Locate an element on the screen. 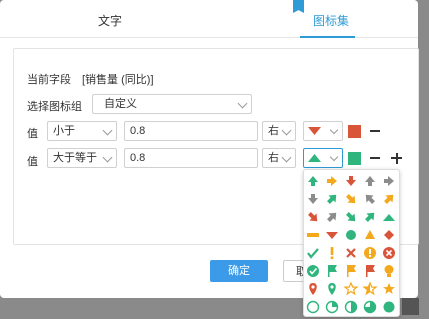 The width and height of the screenshot is (429, 319). arrow-down-right-orange-icon is located at coordinates (351, 199).